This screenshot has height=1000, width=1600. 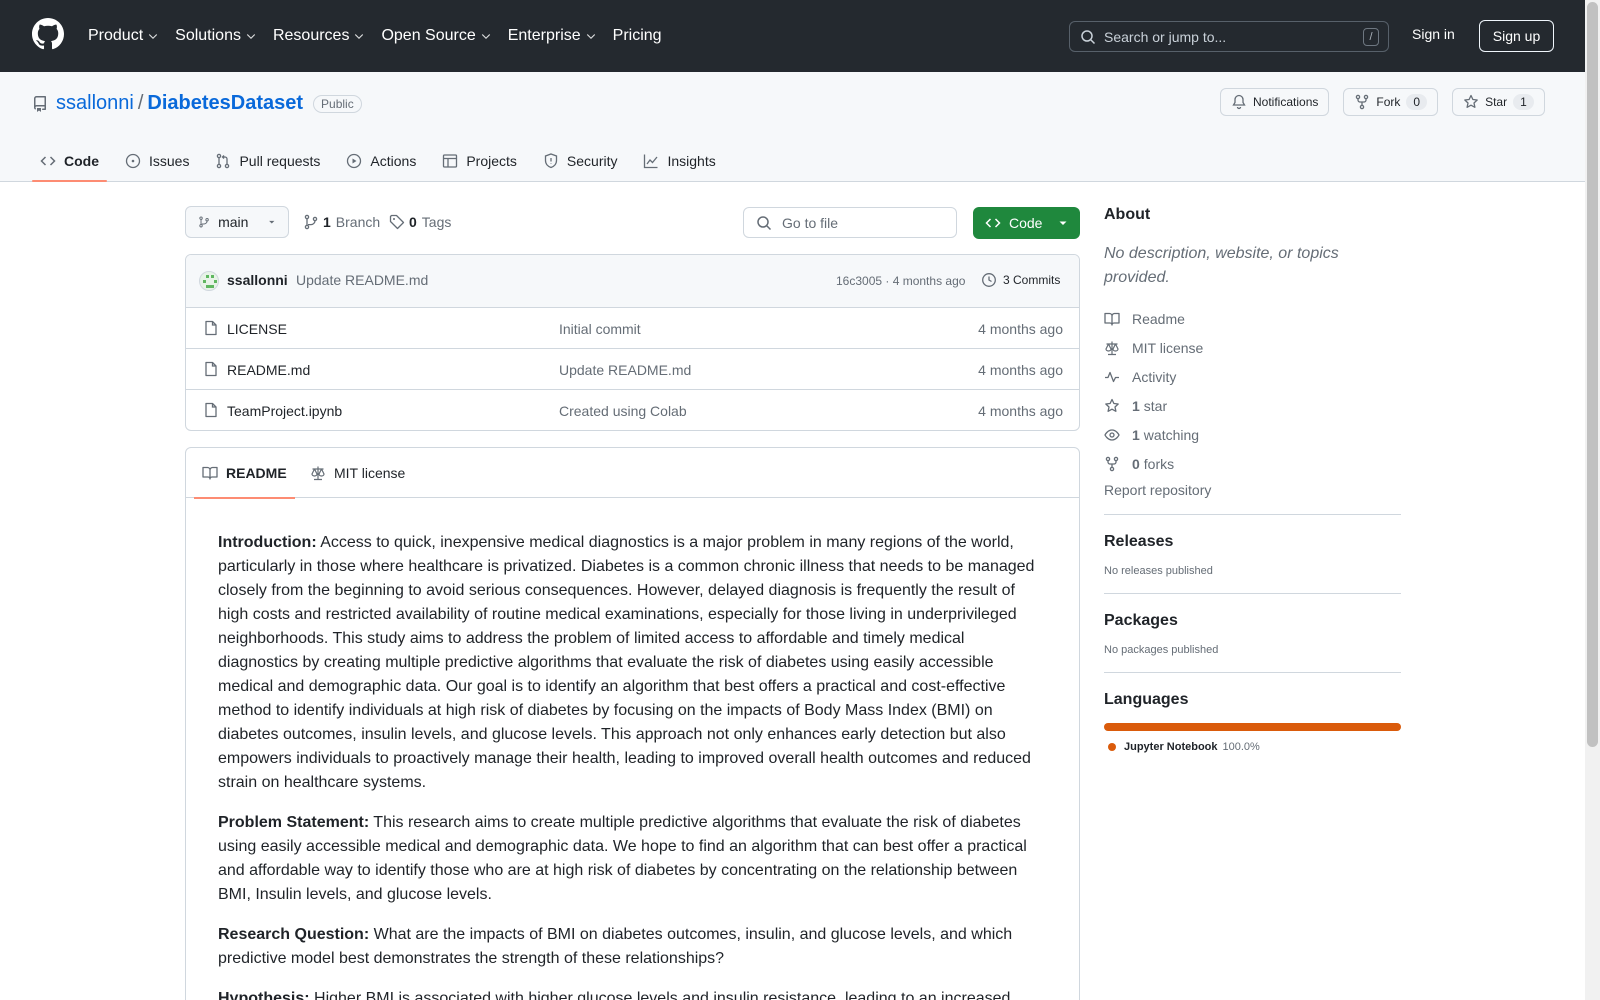 I want to click on tab-security: Security, so click(x=580, y=161).